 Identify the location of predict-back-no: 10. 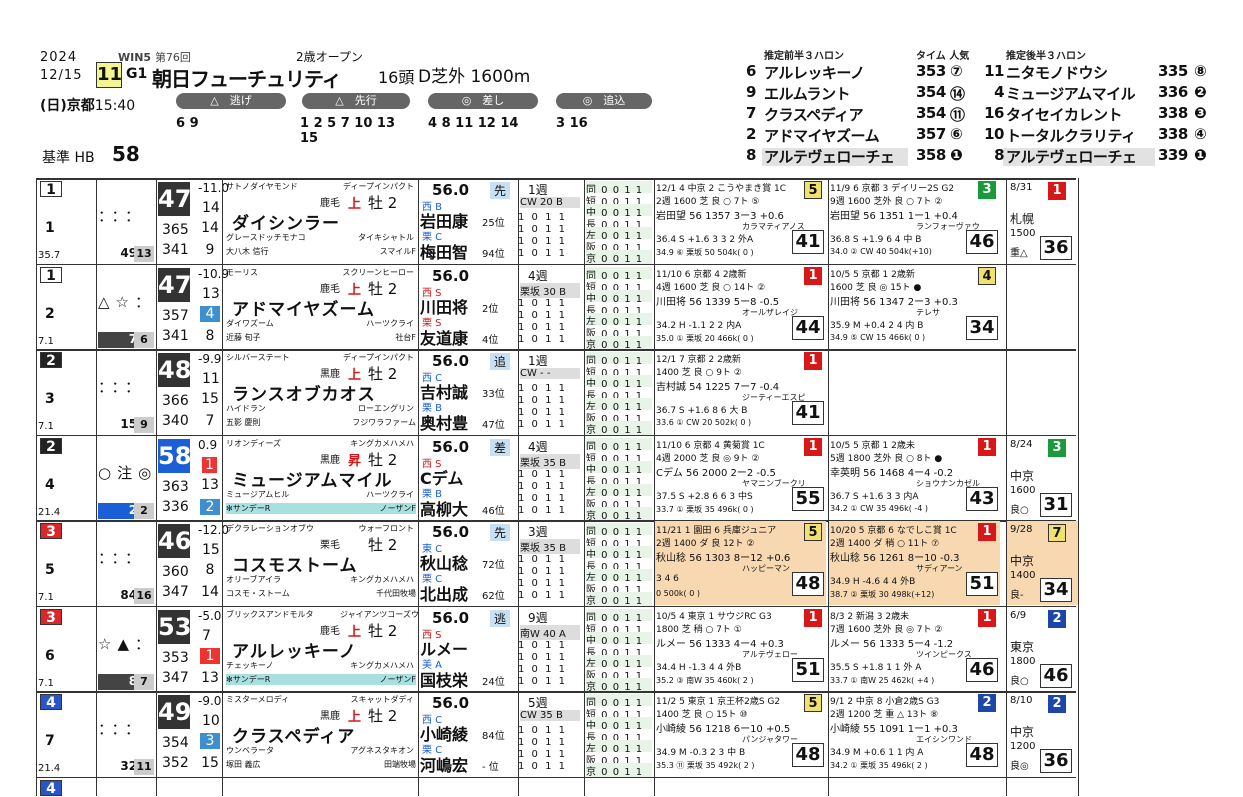
(994, 134).